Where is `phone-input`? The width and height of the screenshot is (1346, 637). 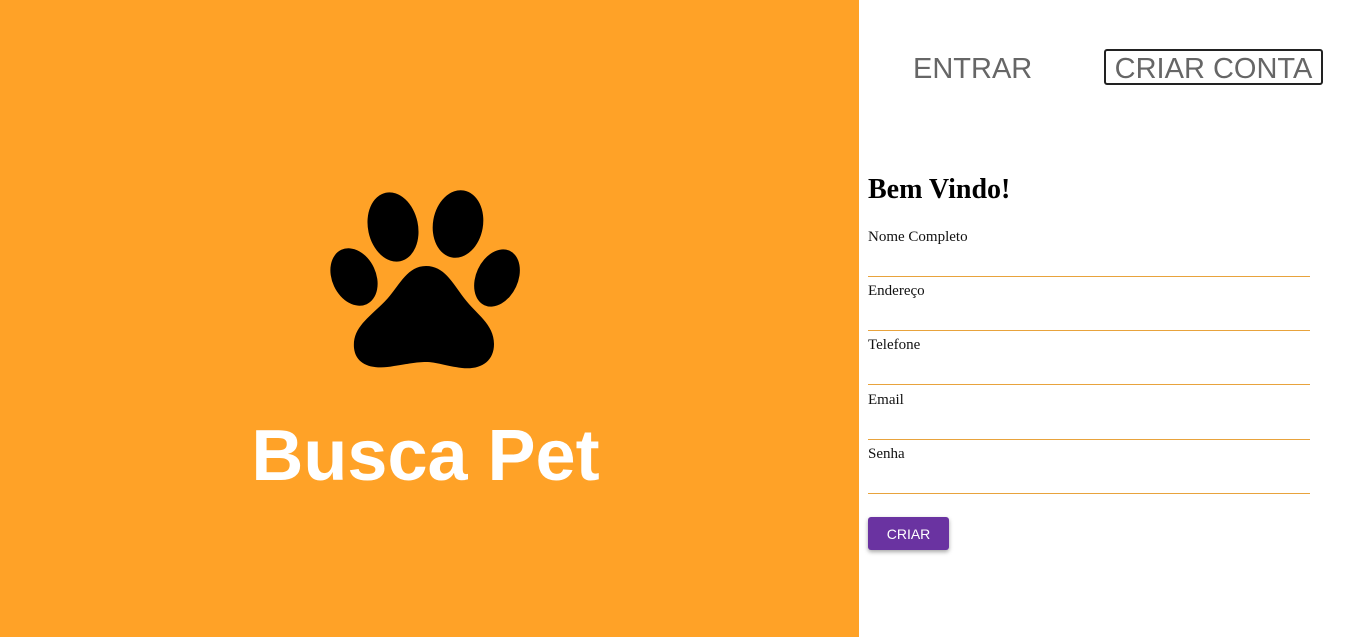 phone-input is located at coordinates (1089, 372).